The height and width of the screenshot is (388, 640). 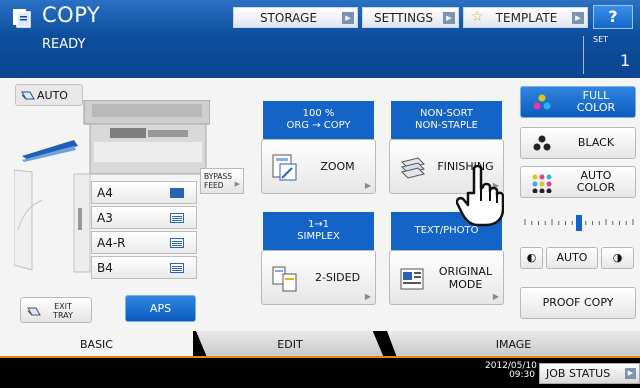 I want to click on full-color-button: FULL COLOR, so click(x=578, y=102).